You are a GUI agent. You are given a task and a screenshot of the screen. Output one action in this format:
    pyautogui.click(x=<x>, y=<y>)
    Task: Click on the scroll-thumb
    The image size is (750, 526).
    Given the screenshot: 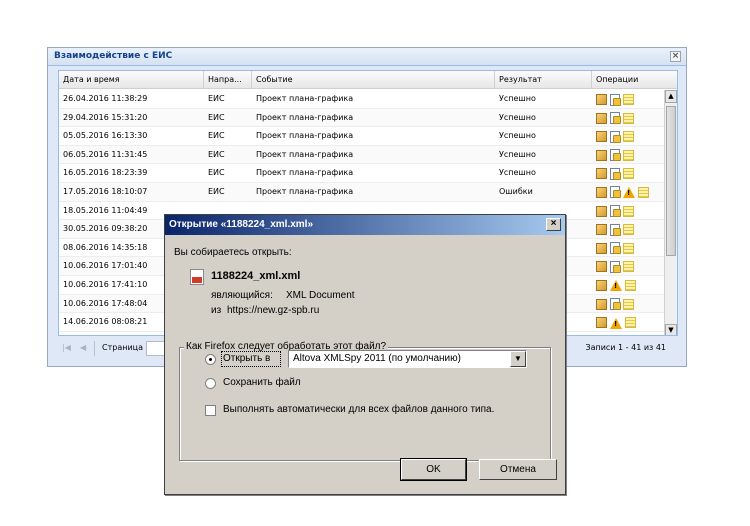 What is the action you would take?
    pyautogui.click(x=671, y=181)
    